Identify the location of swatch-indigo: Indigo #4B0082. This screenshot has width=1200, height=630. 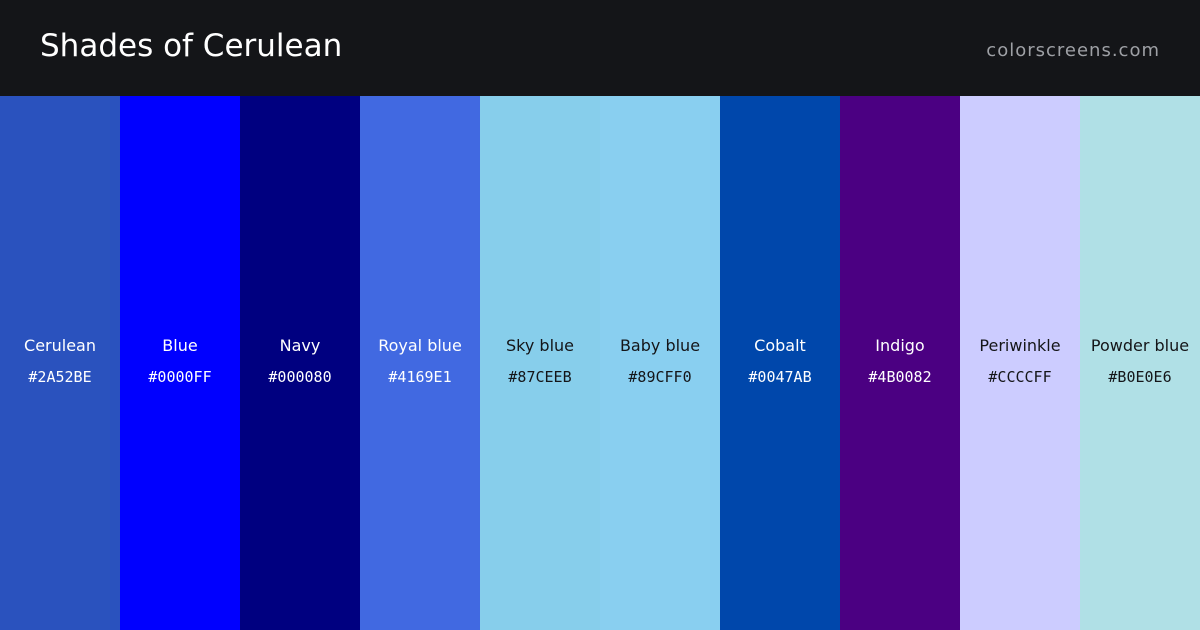
(900, 363).